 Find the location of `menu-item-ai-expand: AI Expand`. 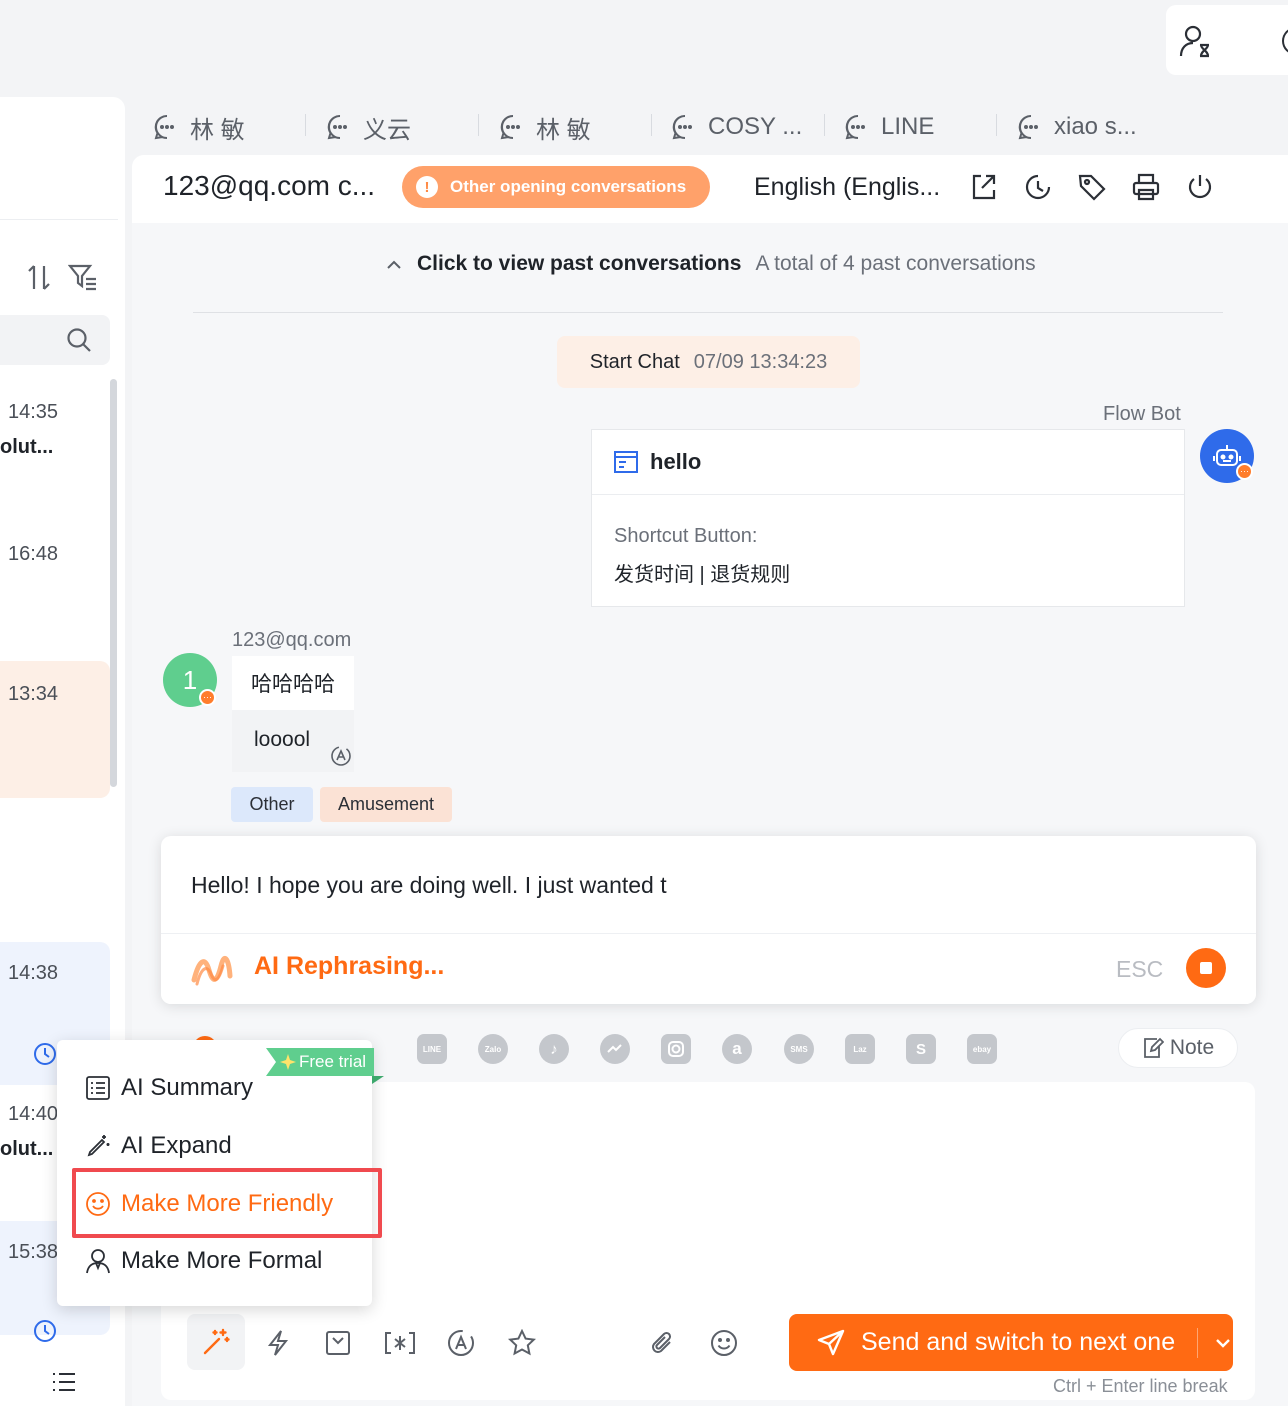

menu-item-ai-expand: AI Expand is located at coordinates (214, 1146).